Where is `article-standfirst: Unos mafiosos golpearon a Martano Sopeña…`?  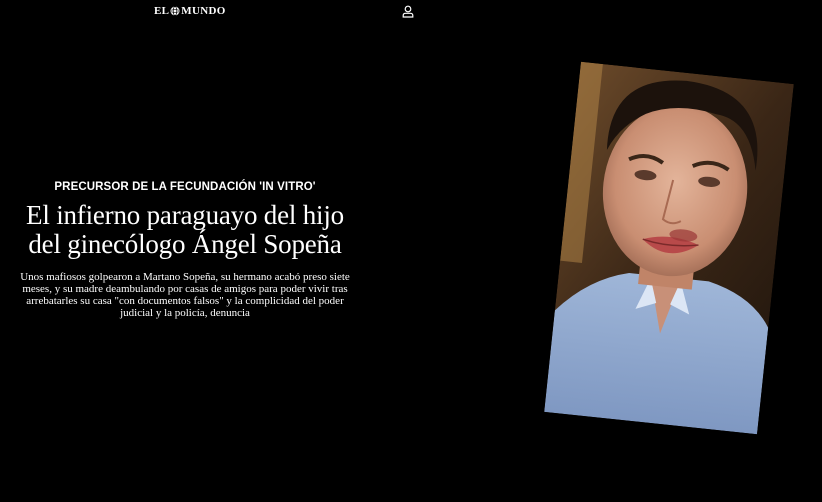
article-standfirst: Unos mafiosos golpearon a Martano Sopeña… is located at coordinates (185, 295).